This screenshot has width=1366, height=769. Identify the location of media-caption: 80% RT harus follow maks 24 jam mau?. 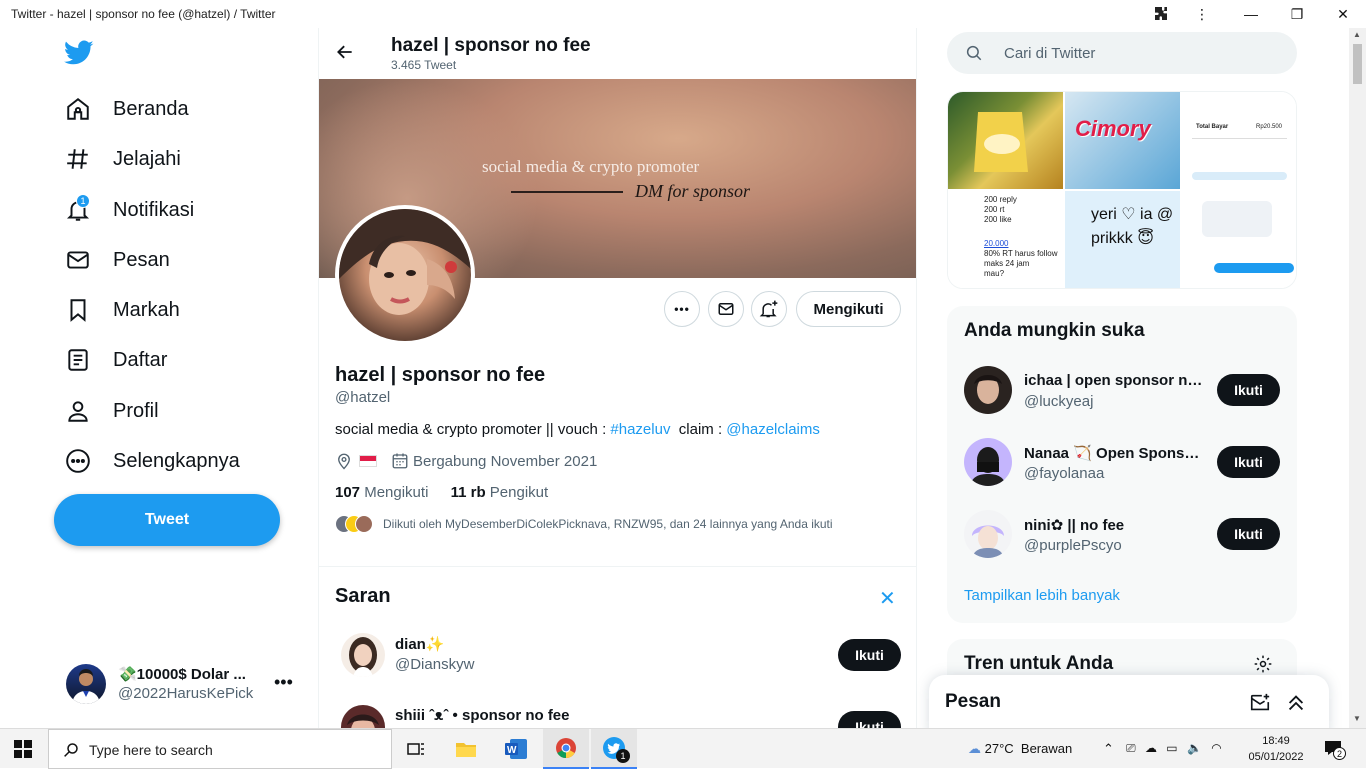
(1021, 263).